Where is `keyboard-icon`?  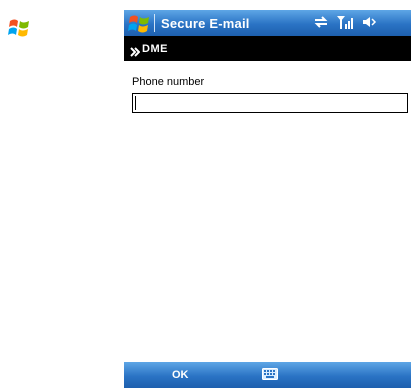 keyboard-icon is located at coordinates (270, 376).